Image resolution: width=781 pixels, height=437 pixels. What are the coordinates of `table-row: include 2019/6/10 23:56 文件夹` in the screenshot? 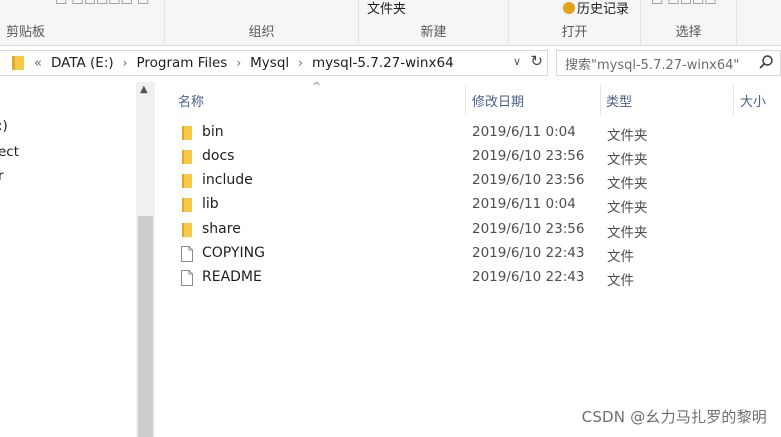 It's located at (477, 181).